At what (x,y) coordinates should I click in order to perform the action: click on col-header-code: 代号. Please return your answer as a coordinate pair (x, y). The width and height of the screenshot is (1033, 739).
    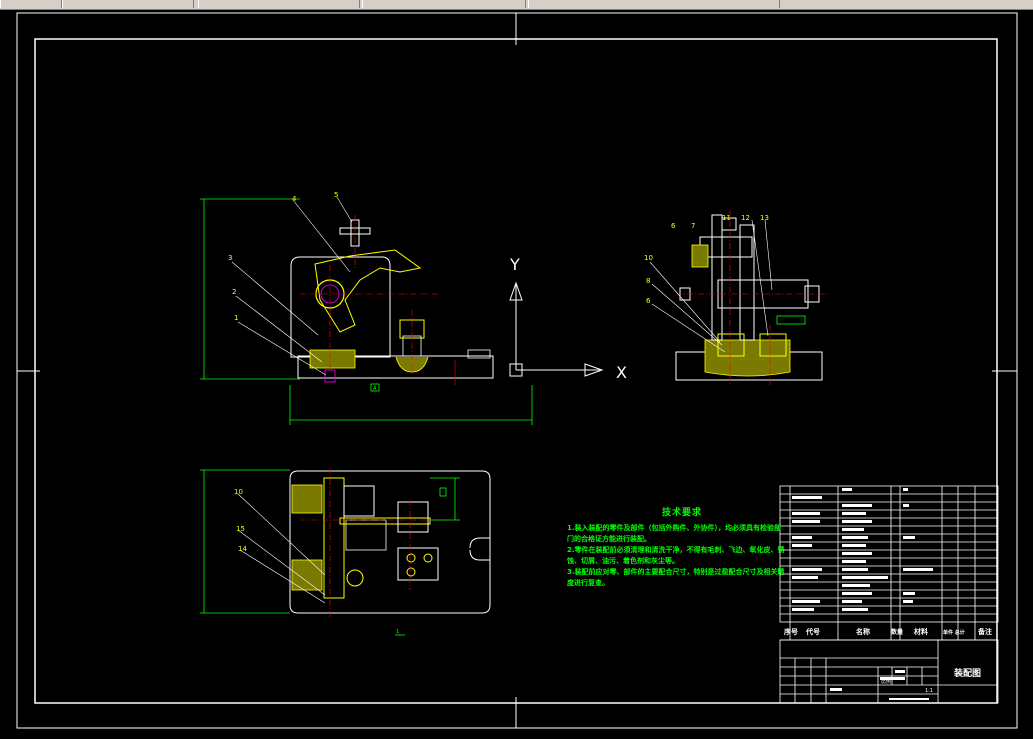
    Looking at the image, I should click on (812, 631).